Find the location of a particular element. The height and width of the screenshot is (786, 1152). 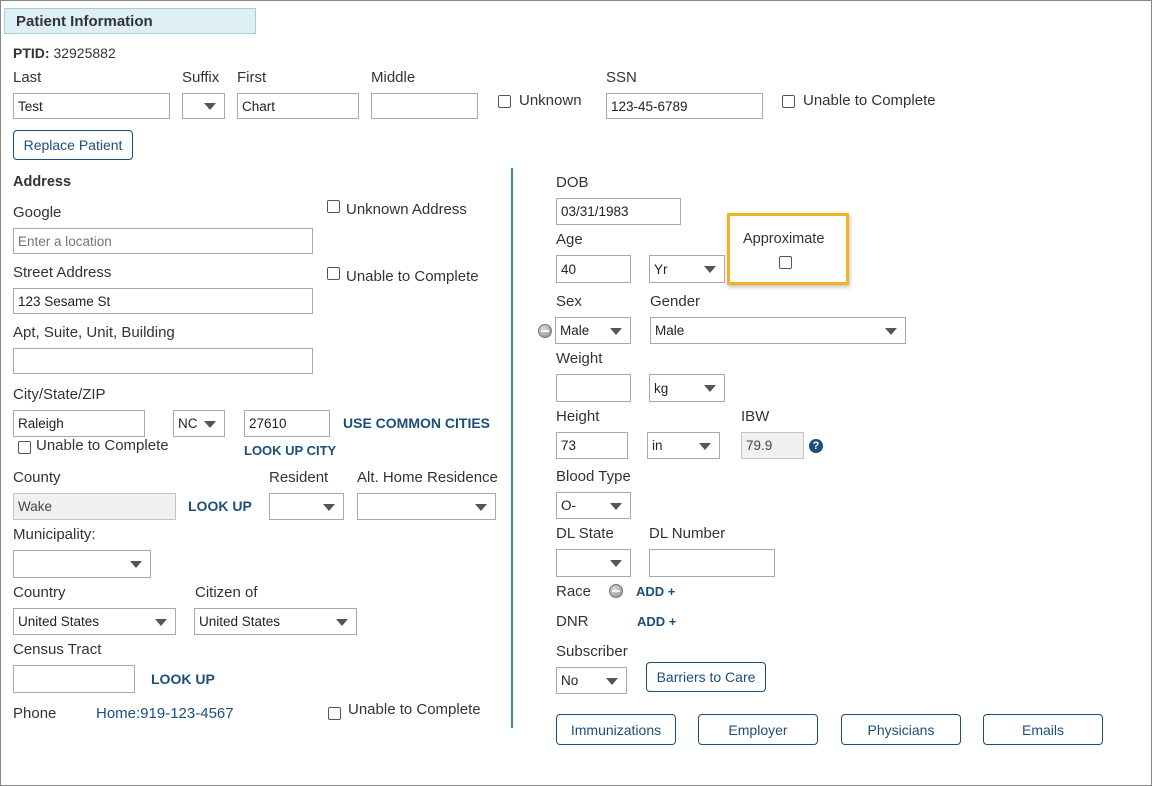

middle-name-input is located at coordinates (424, 106).